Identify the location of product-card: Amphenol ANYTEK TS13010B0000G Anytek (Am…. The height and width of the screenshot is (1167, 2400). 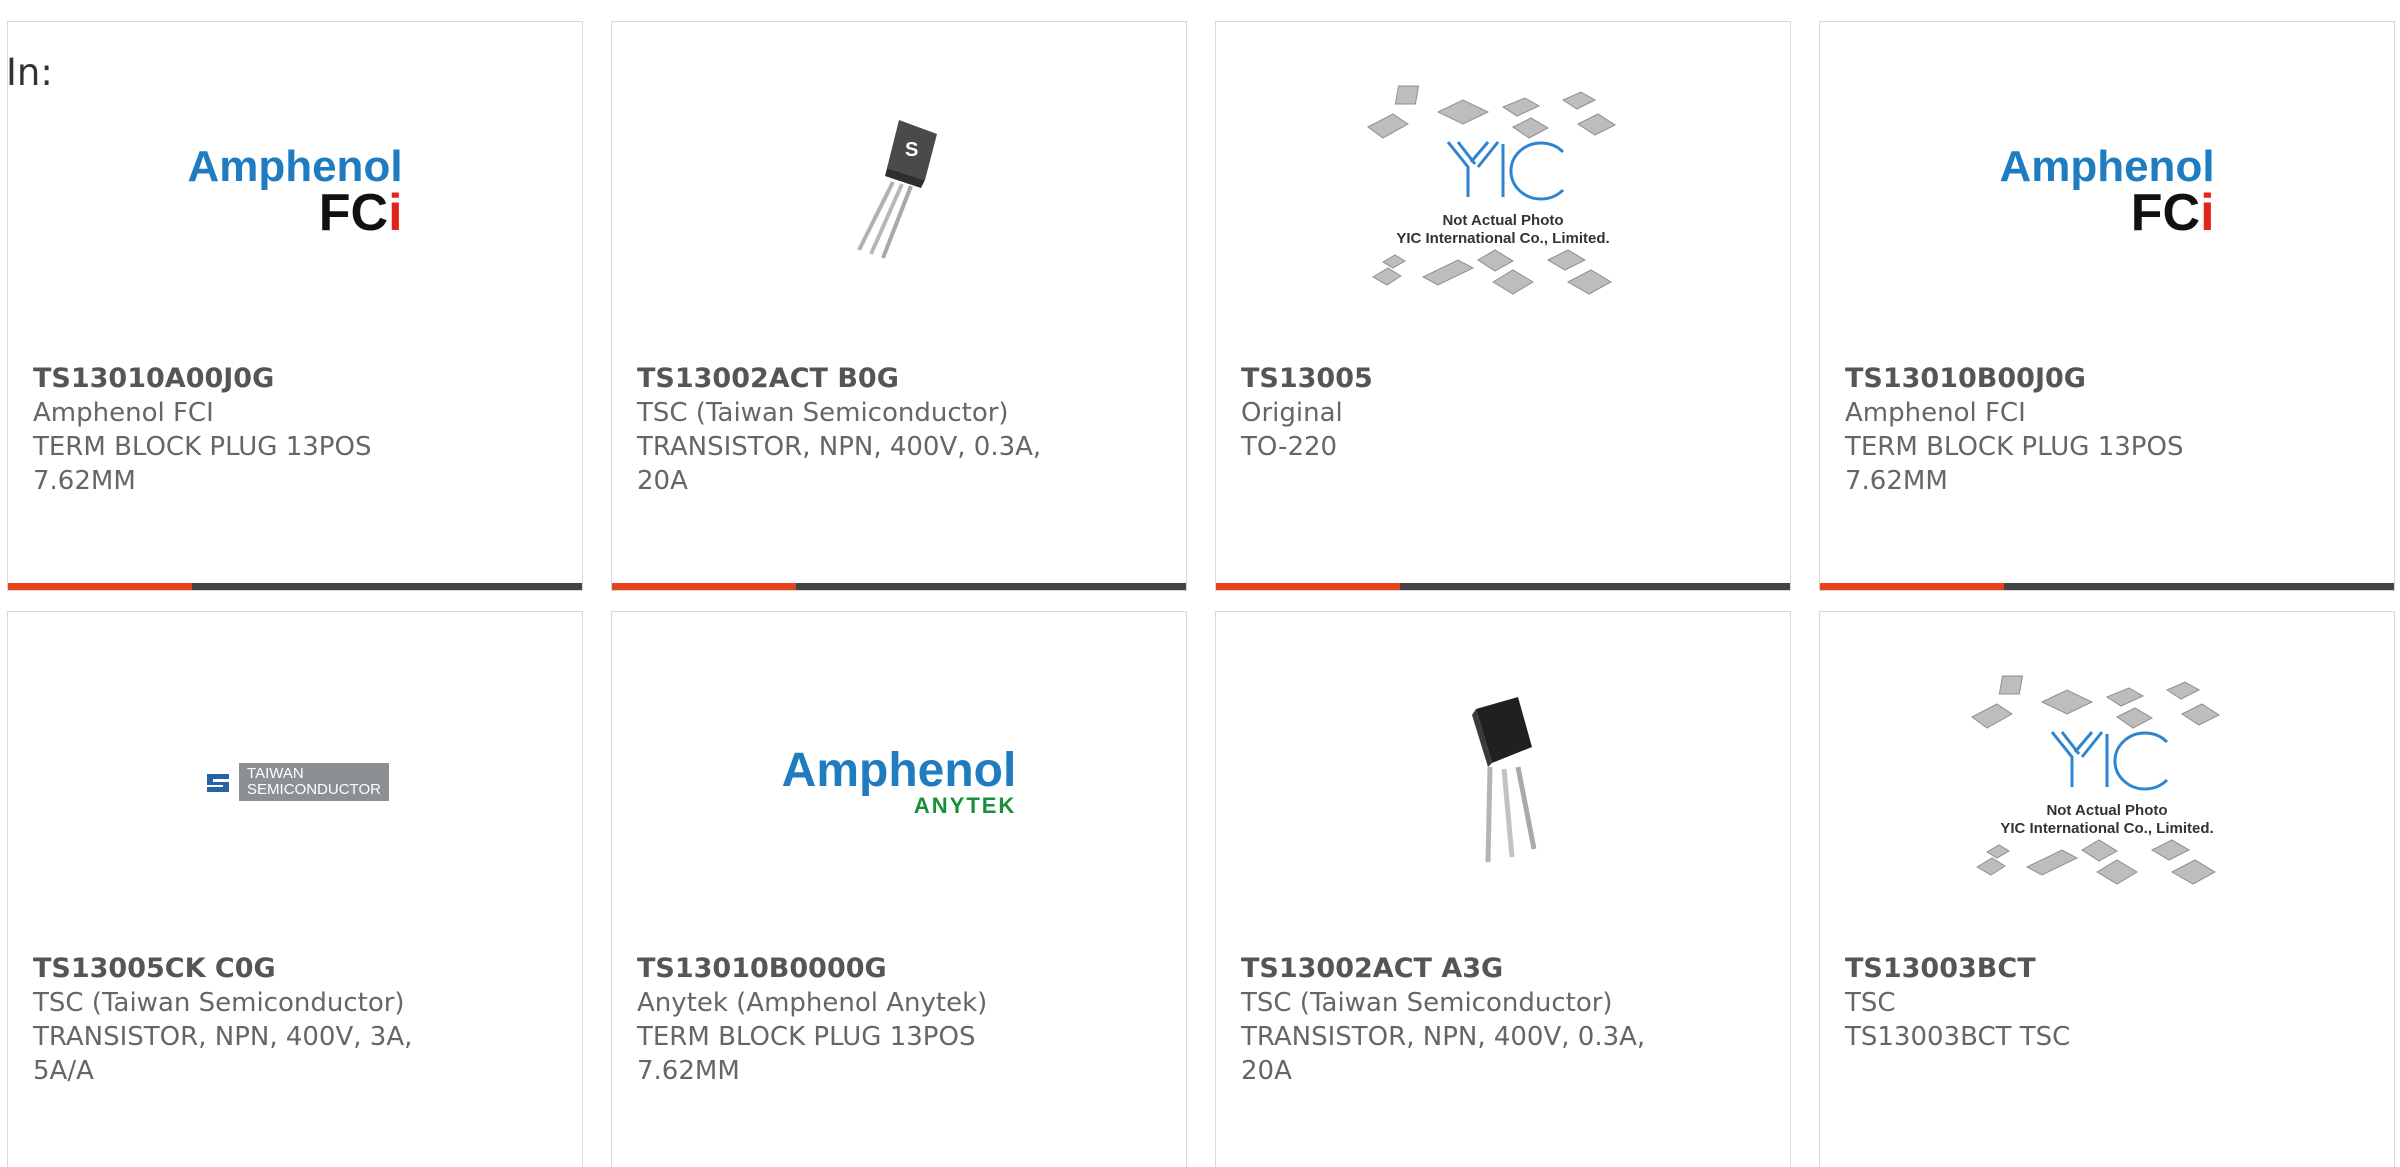
(899, 889).